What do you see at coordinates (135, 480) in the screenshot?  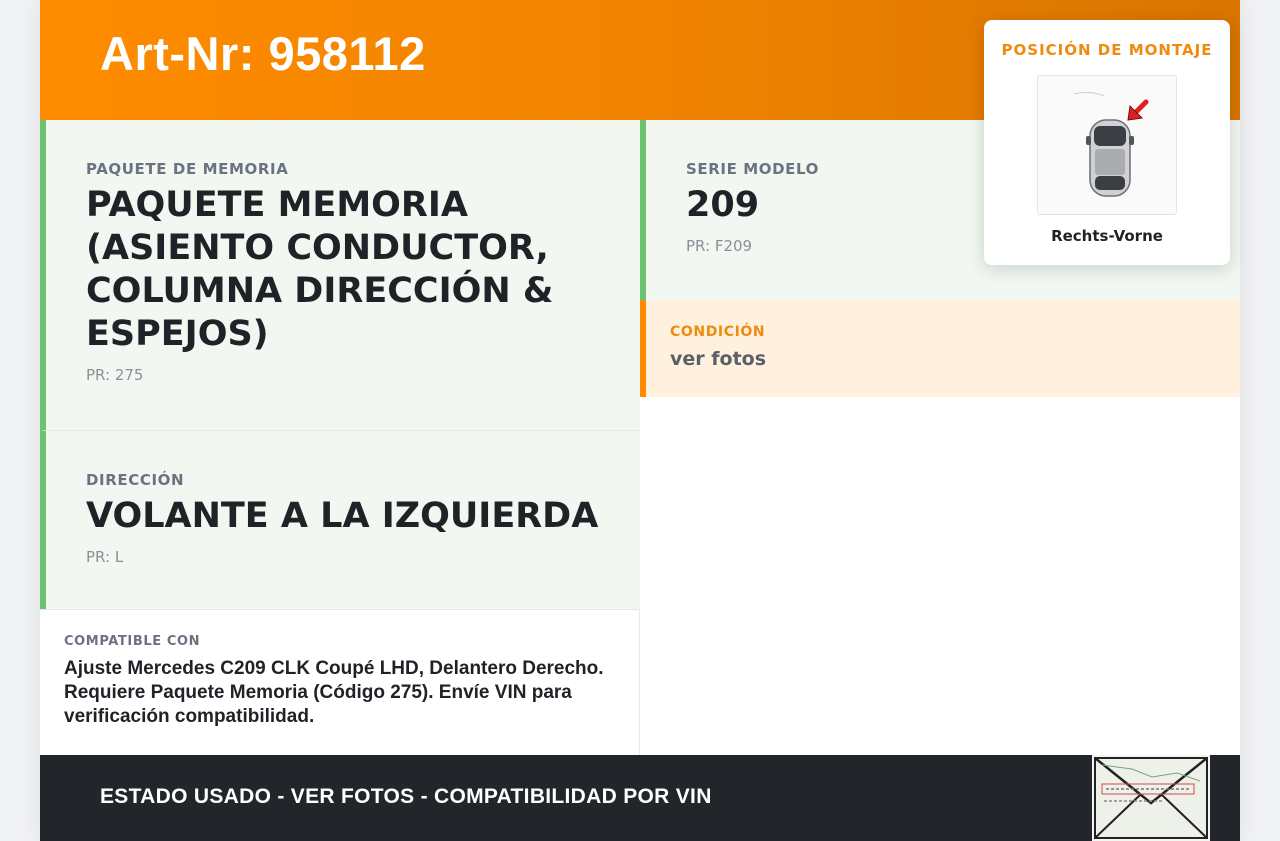 I see `steering-label: DIRECCIÓN` at bounding box center [135, 480].